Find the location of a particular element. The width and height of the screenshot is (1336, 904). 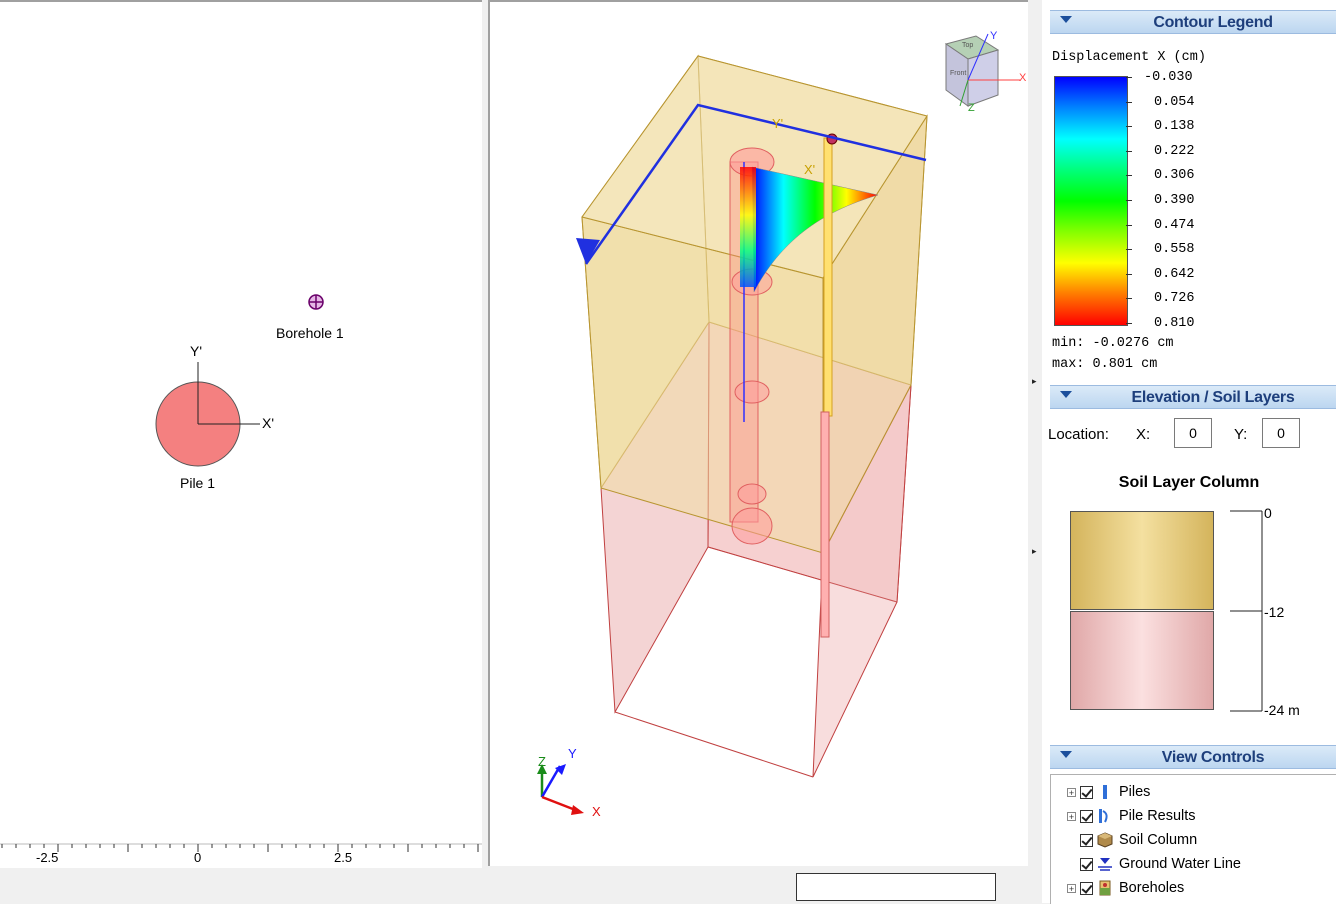

soil-column-title: Soil Layer Column is located at coordinates (1189, 482).